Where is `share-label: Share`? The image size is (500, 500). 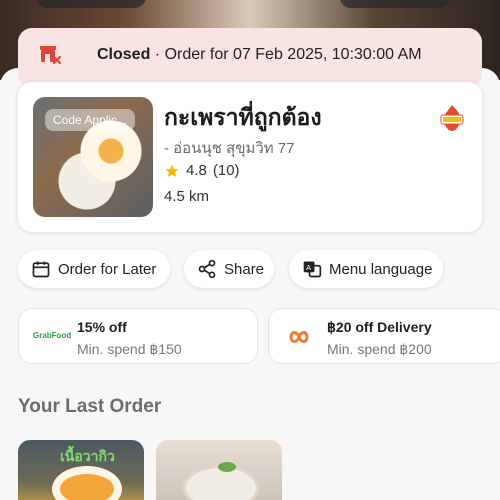 share-label: Share is located at coordinates (244, 269).